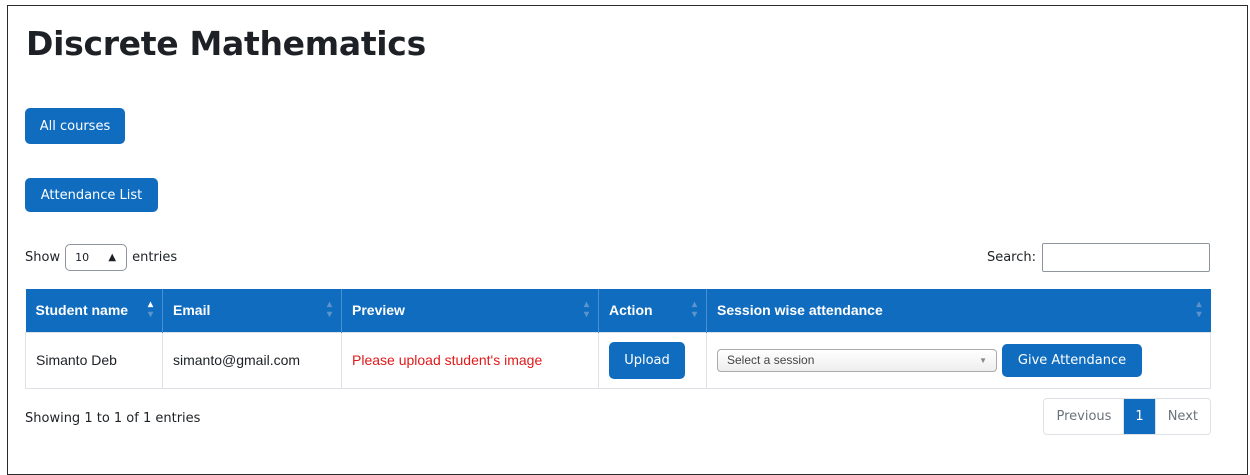 This screenshot has width=1250, height=475. I want to click on session-select: Select a session ▼, so click(857, 360).